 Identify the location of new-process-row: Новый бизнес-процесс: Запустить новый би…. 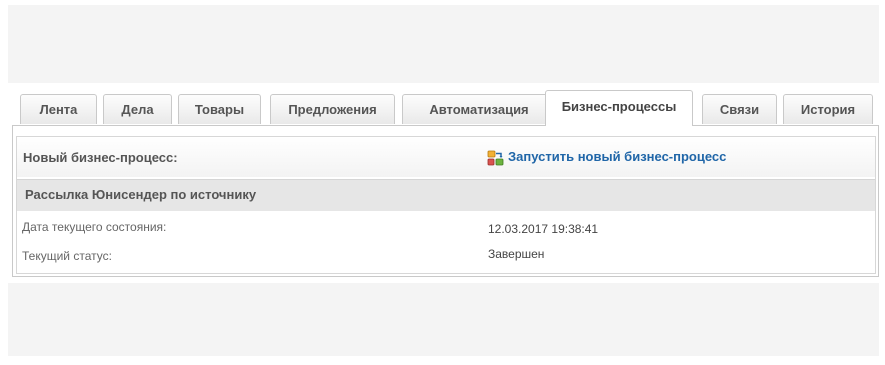
(446, 157).